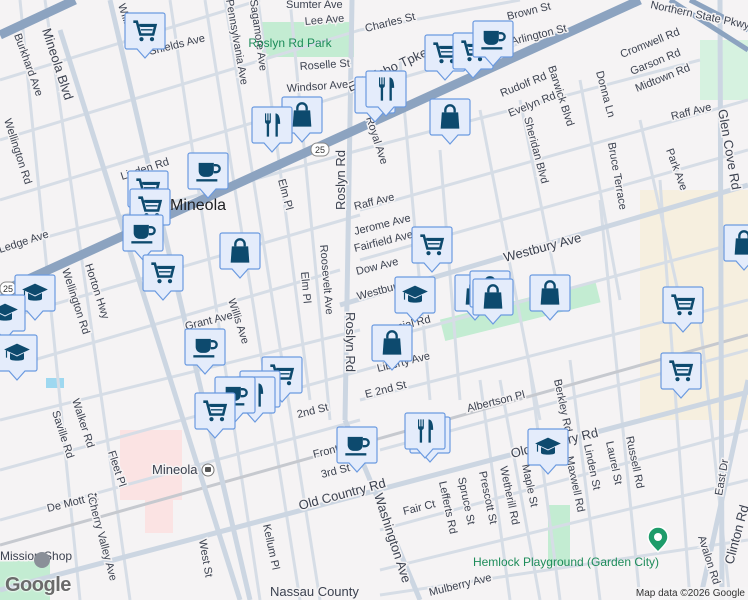  What do you see at coordinates (313, 411) in the screenshot?
I see `2nd-st-label: 2nd St` at bounding box center [313, 411].